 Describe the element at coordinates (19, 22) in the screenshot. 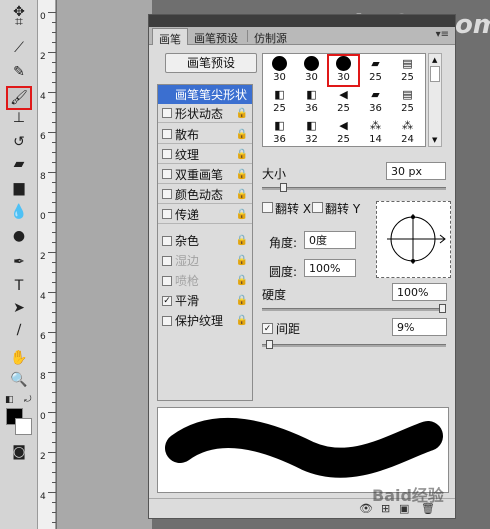

I see `crop-icon: ⌗` at that location.